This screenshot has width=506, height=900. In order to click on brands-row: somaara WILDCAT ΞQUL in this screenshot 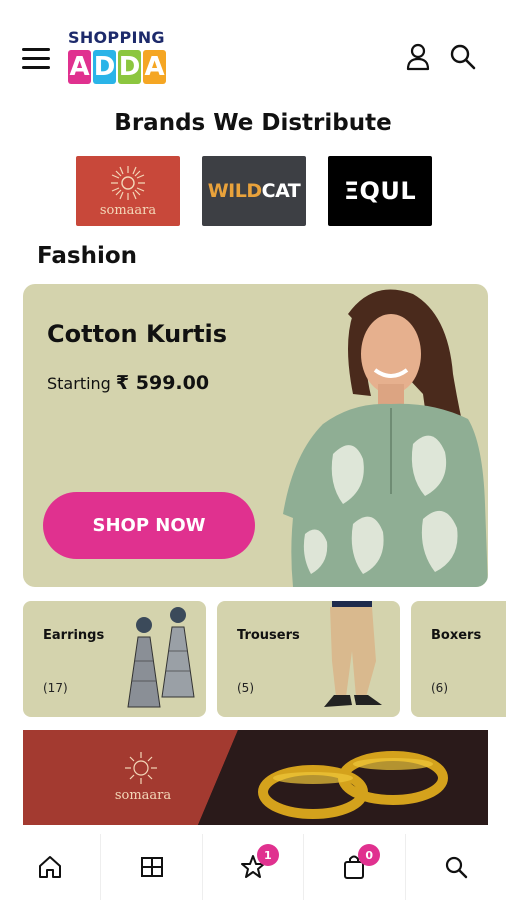, I will do `click(254, 191)`.